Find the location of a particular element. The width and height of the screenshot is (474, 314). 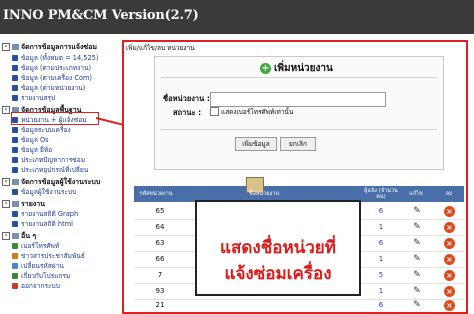

annotation-callout: แสดงชื่อหน่วยที่ แจ้งซ่อมเครื่อง is located at coordinates (278, 248).